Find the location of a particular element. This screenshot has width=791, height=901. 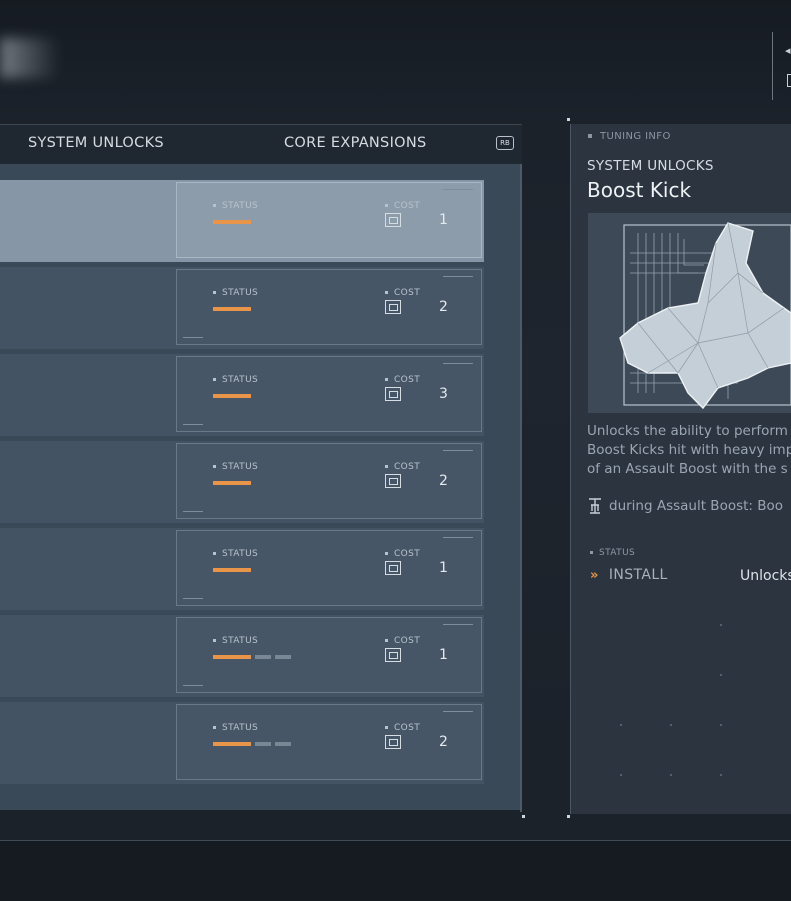

part-preview-image is located at coordinates (689, 313).